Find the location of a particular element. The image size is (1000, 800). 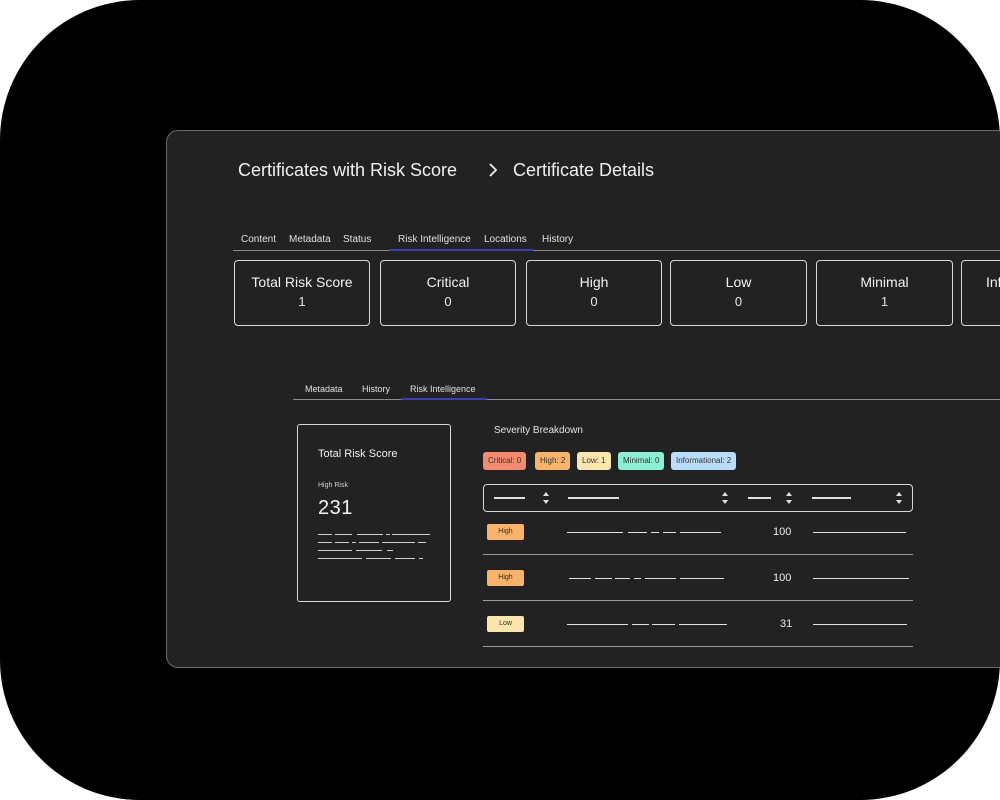

severity-badge: Low is located at coordinates (505, 624).